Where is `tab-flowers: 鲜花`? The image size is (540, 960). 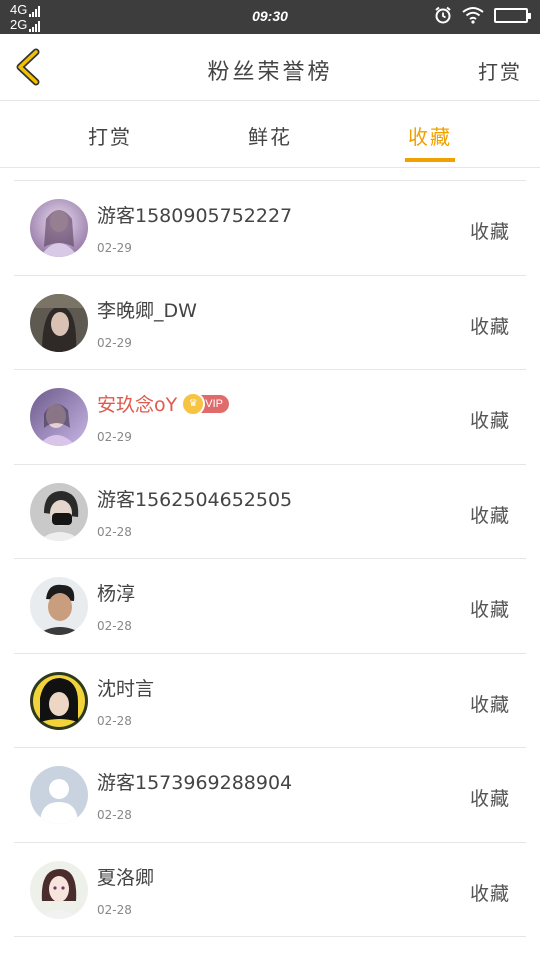
tab-flowers: 鲜花 is located at coordinates (270, 135).